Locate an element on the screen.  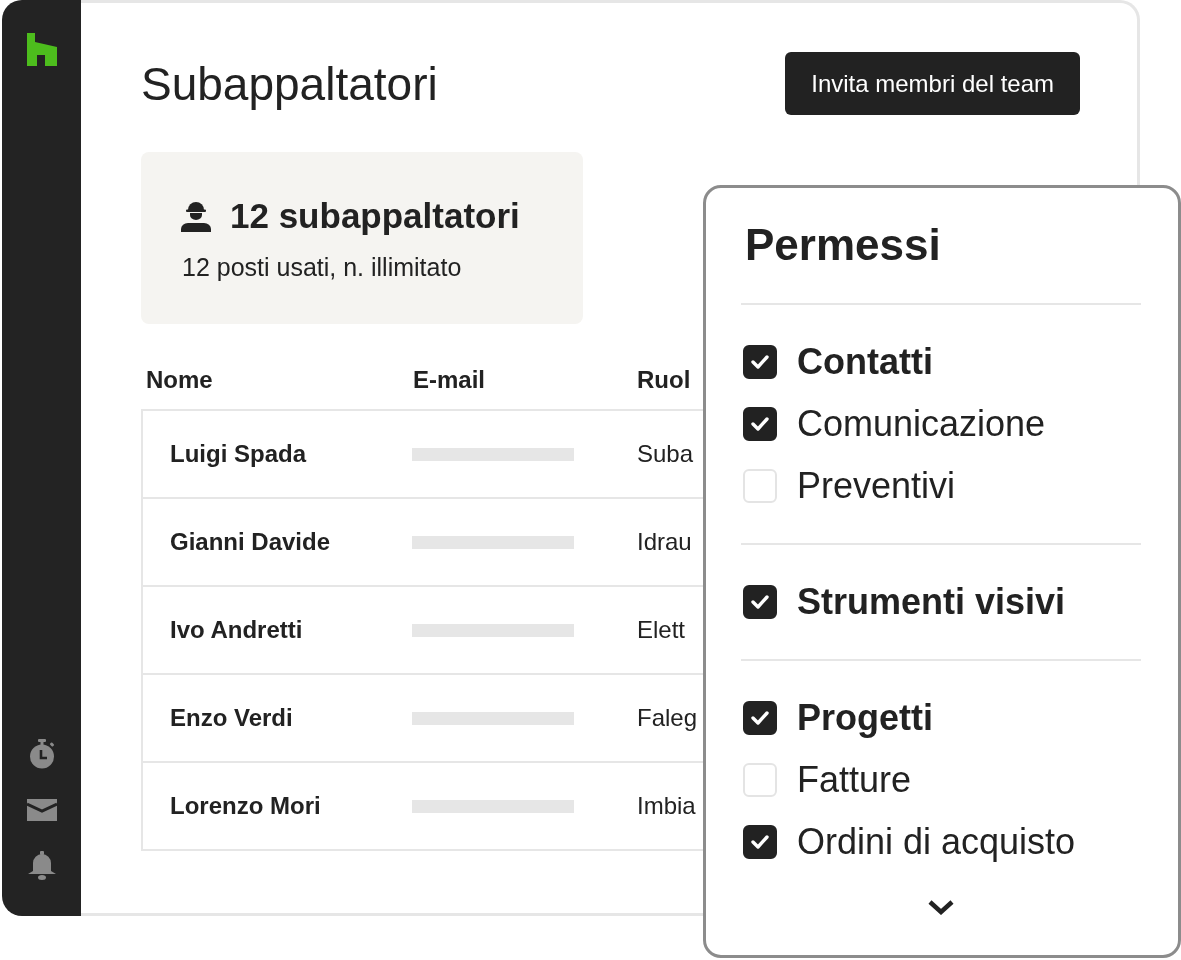
column-header: Nome is located at coordinates (179, 380).